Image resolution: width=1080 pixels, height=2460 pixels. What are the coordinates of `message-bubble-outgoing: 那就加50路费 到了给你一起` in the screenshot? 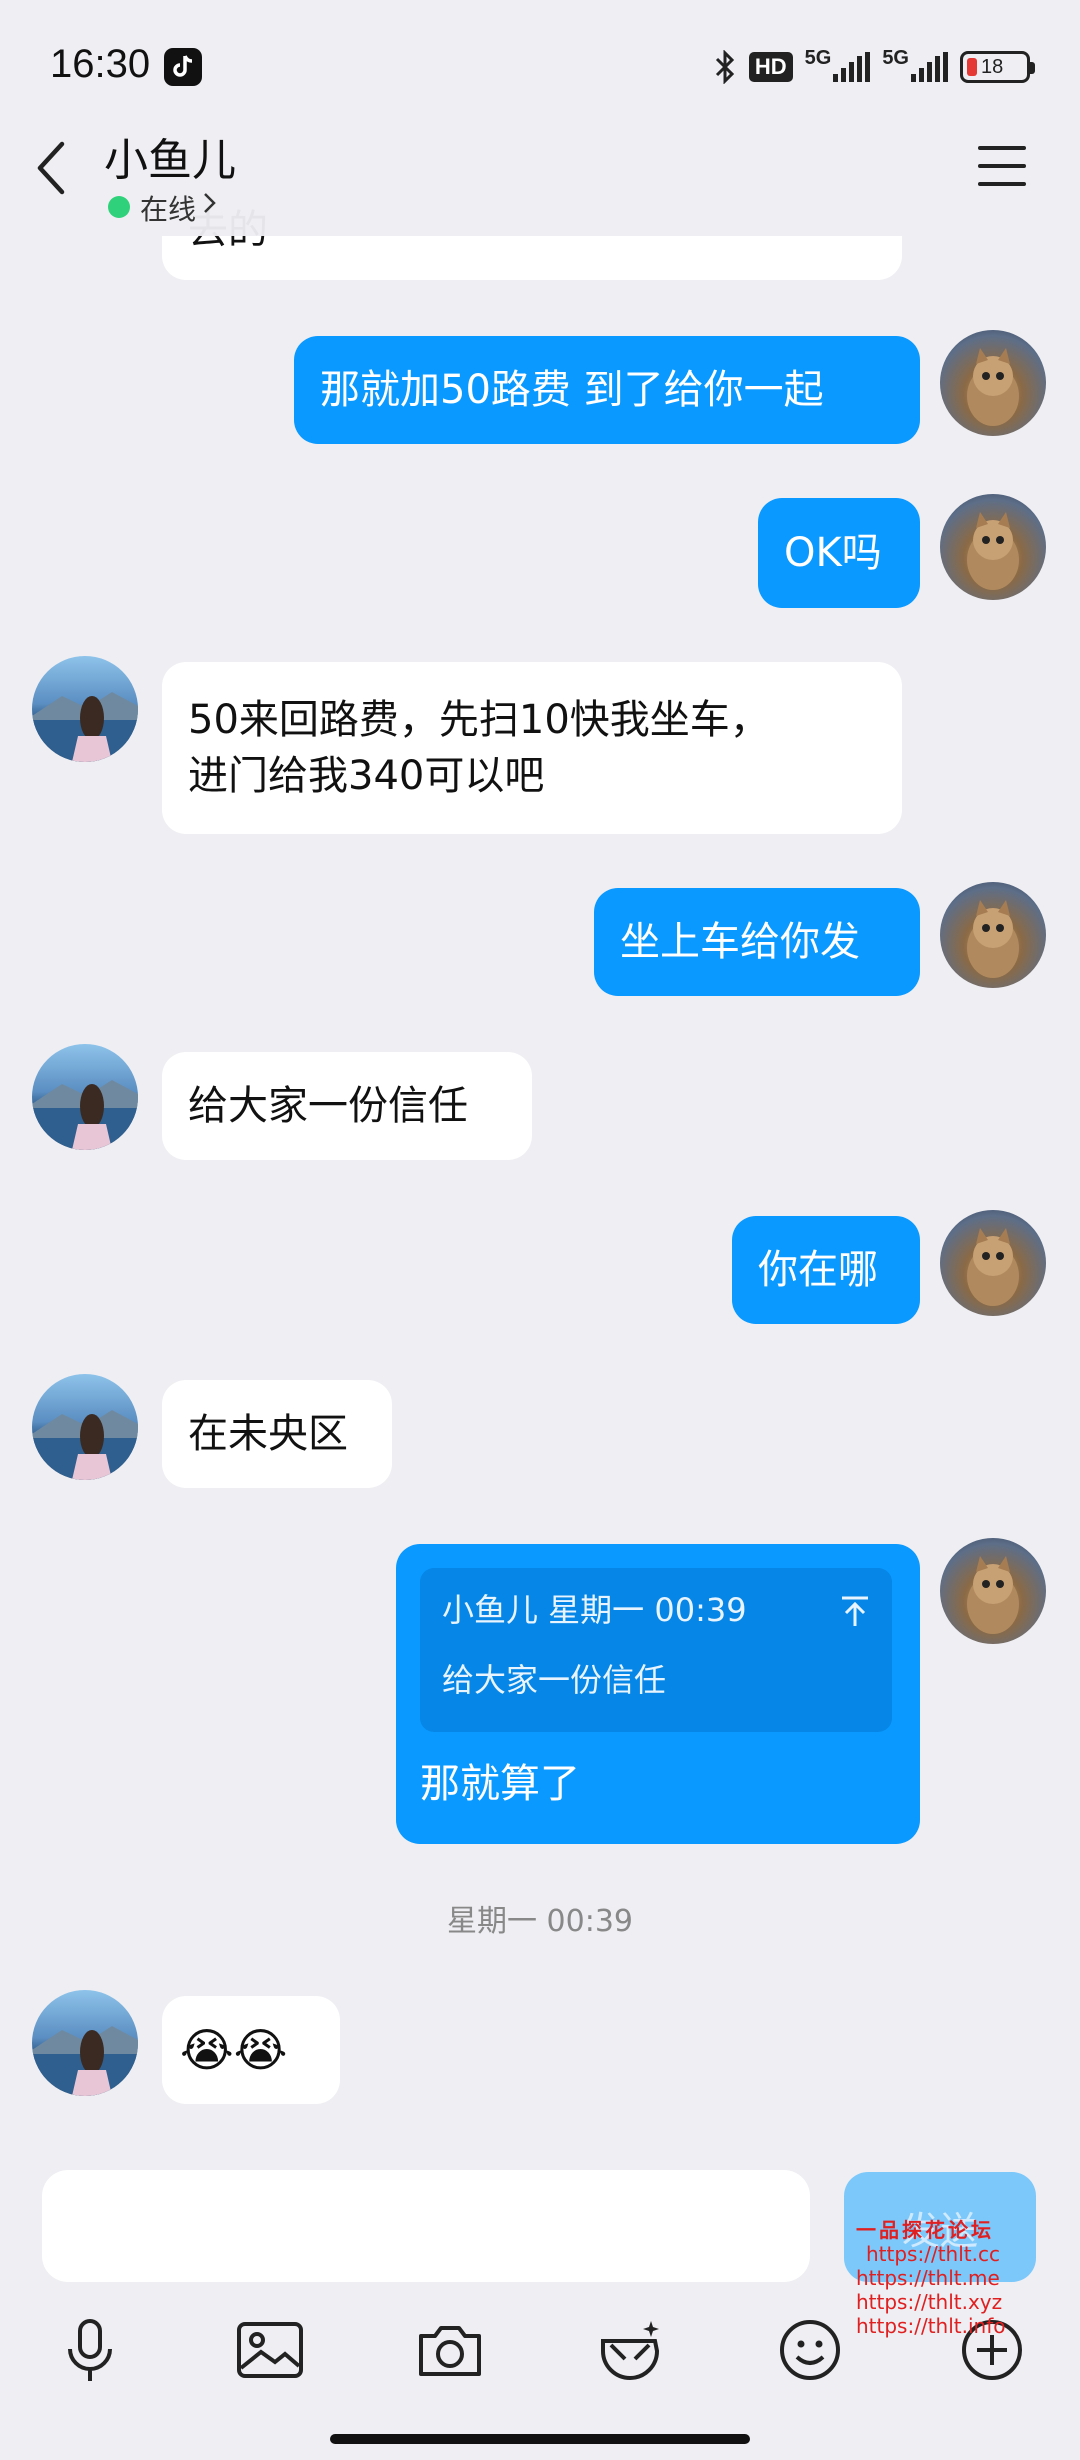 It's located at (607, 390).